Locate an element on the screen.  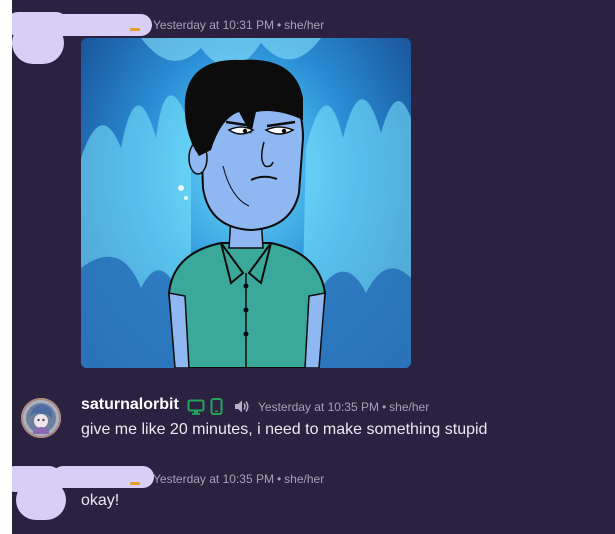
avatar-image is located at coordinates (41, 418).